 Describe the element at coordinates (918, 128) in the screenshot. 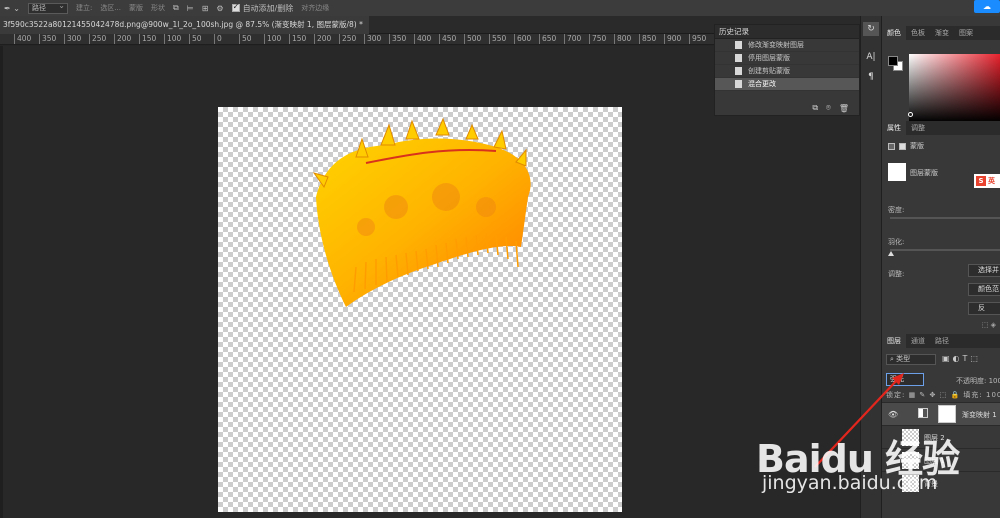

I see `tab-adjustments: 调整` at that location.